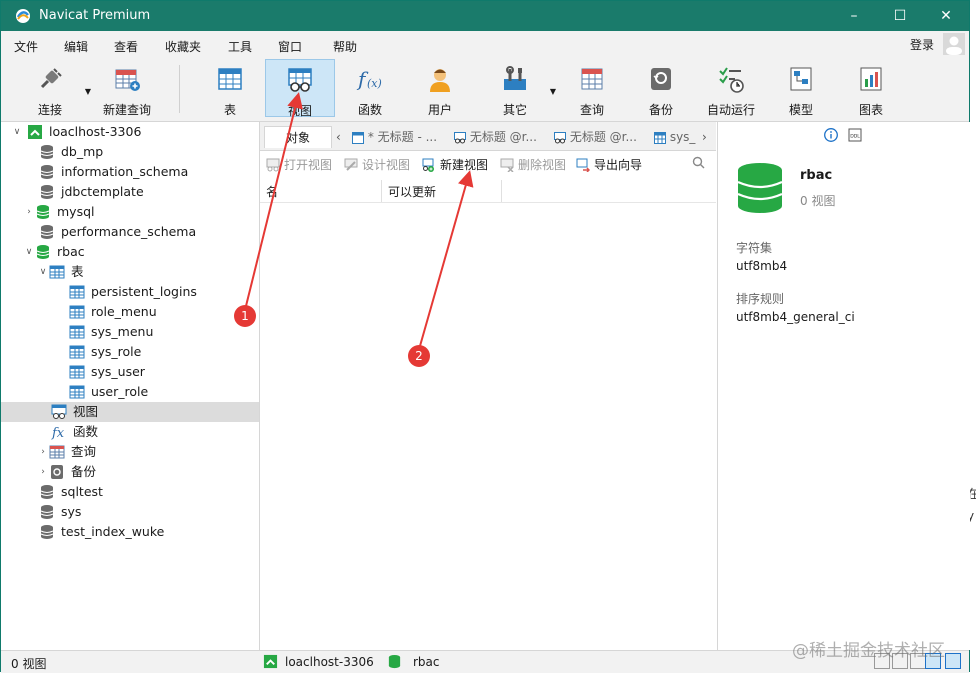 The height and width of the screenshot is (679, 976). Describe the element at coordinates (26, 46) in the screenshot. I see `menu-file: 文件` at that location.